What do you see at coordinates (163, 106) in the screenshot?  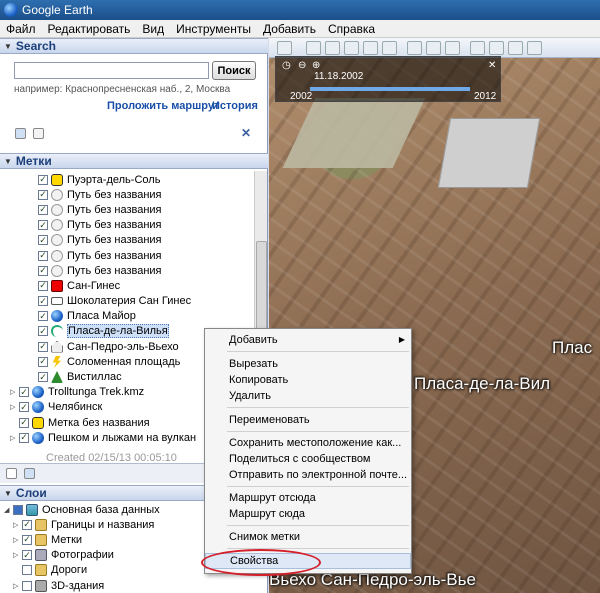 I see `route-link: Проложить маршрут` at bounding box center [163, 106].